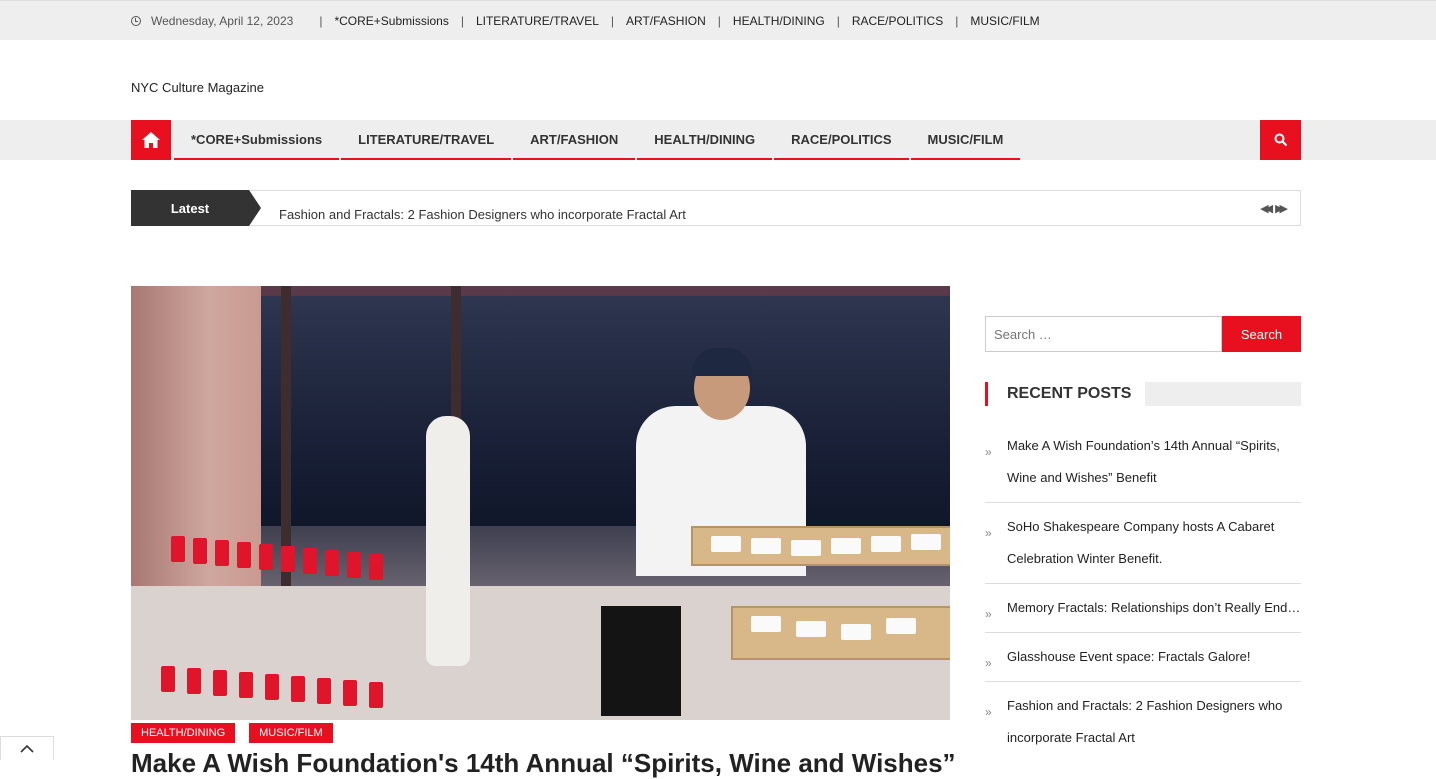  Describe the element at coordinates (965, 140) in the screenshot. I see `nav-item-music-film: MUSIC/FILM` at that location.